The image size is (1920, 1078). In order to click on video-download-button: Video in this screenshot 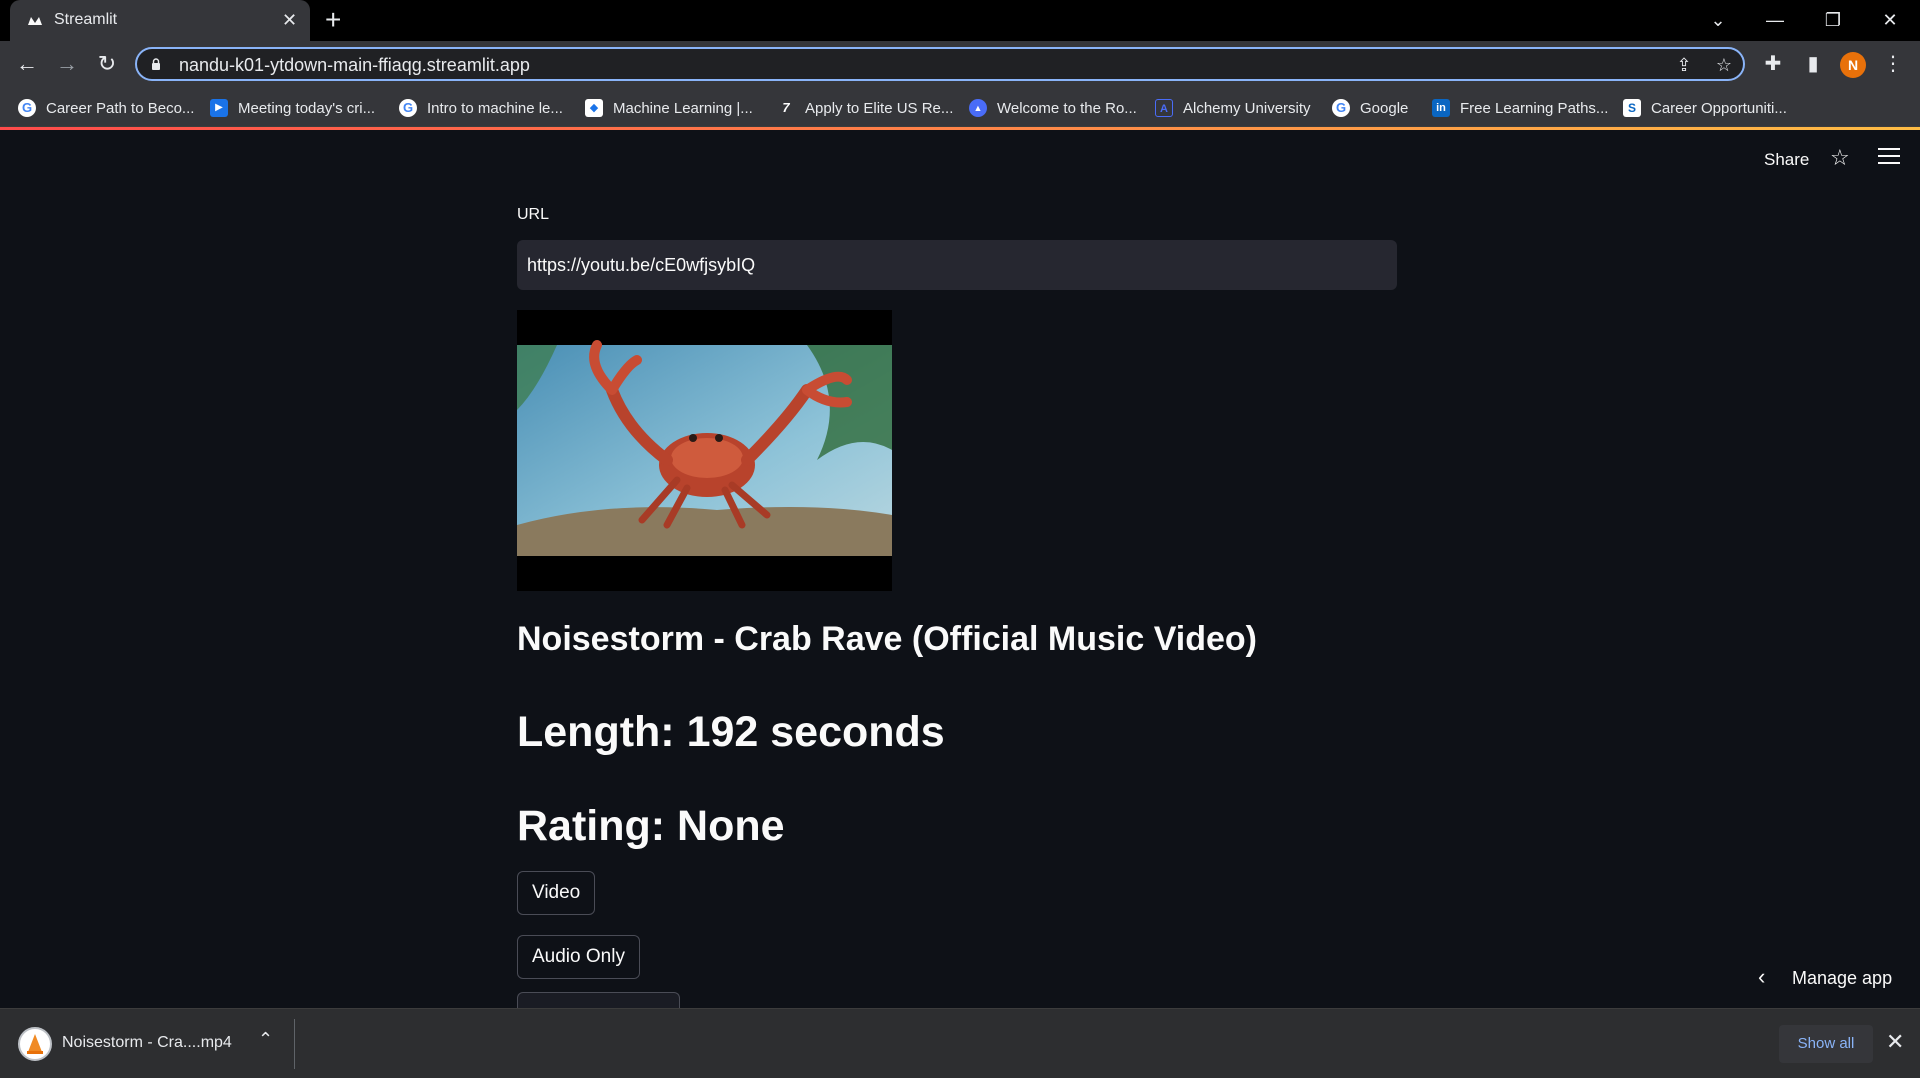, I will do `click(556, 893)`.